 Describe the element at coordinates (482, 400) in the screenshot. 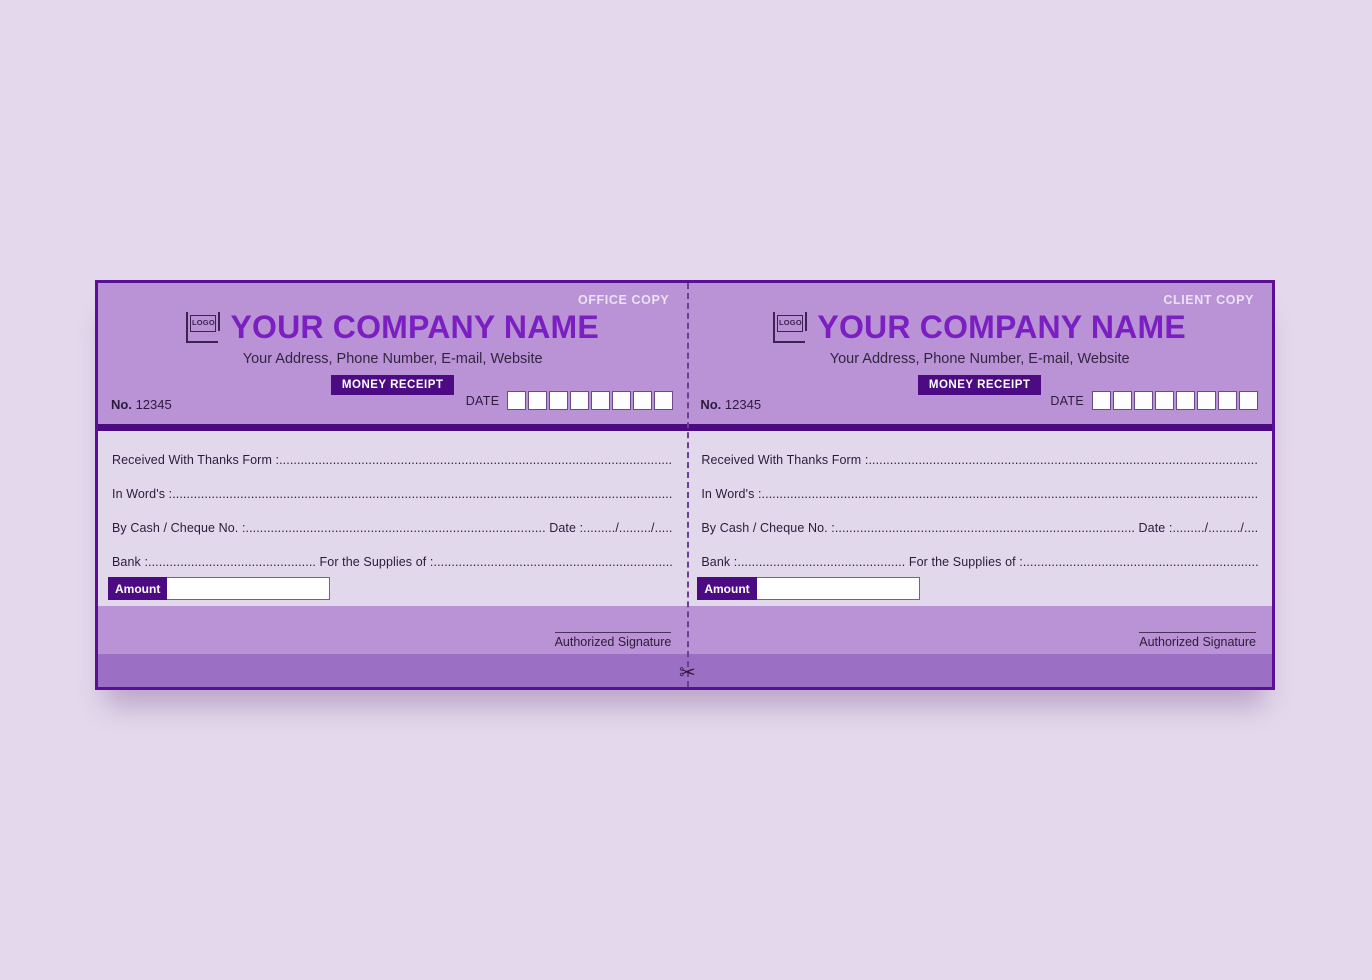

I see `date-label-office: DATE` at that location.